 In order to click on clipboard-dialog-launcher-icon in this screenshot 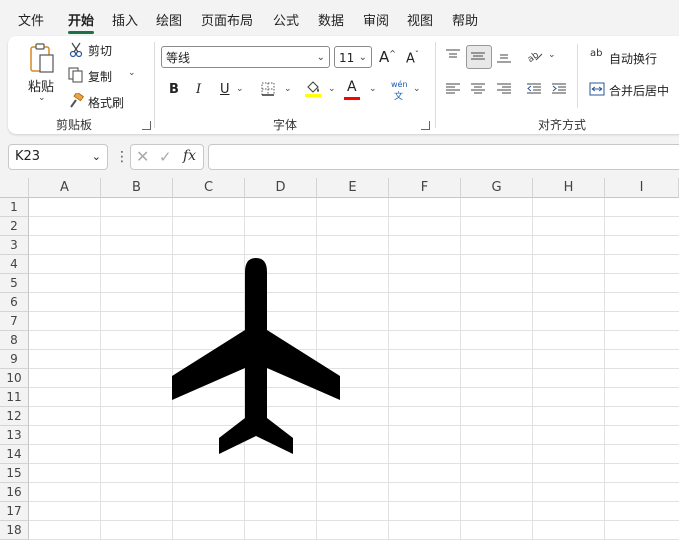, I will do `click(146, 125)`.